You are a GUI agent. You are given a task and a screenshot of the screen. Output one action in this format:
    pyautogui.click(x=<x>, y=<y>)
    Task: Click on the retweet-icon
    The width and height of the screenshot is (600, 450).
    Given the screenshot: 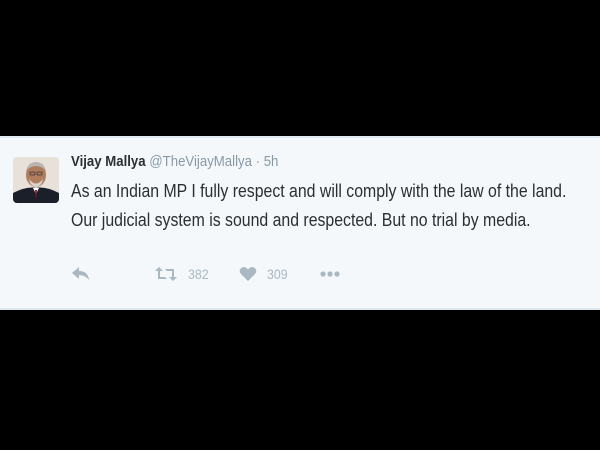 What is the action you would take?
    pyautogui.click(x=166, y=274)
    